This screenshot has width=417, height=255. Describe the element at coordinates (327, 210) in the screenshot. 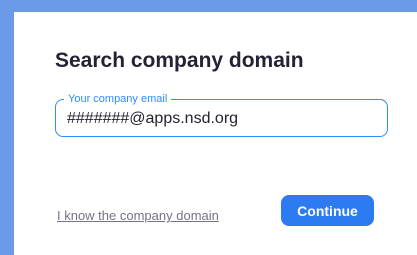

I see `continue-button: Continue` at that location.